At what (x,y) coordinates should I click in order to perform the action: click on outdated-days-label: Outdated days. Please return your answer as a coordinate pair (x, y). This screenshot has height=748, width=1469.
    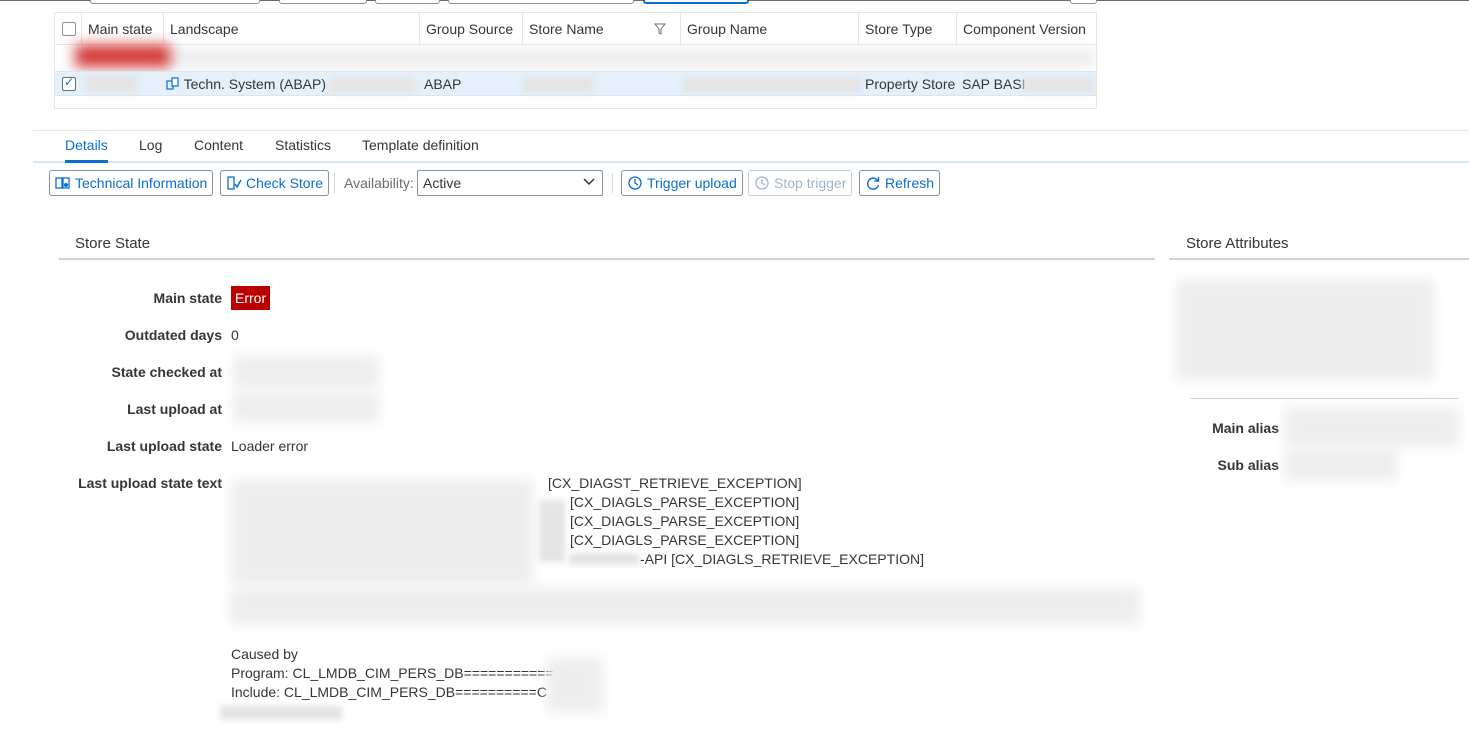
    Looking at the image, I should click on (173, 335).